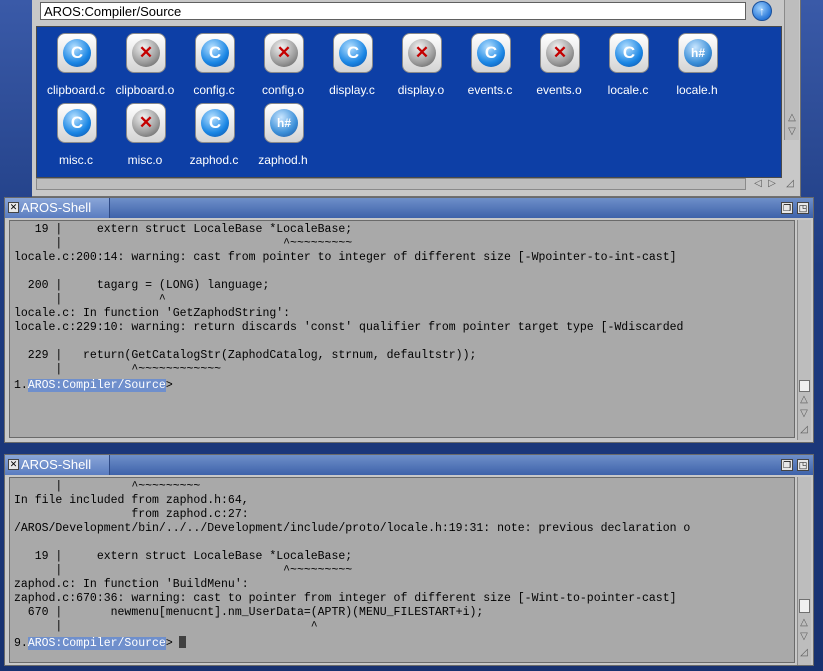 This screenshot has width=823, height=671. Describe the element at coordinates (21, 385) in the screenshot. I see `prompt-number: 1.` at that location.